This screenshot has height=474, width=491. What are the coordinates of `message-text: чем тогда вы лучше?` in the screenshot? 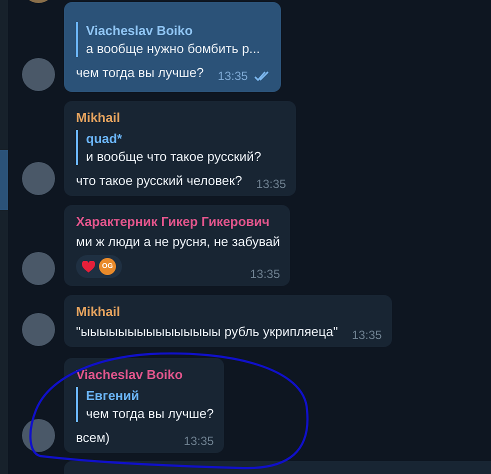 It's located at (140, 72).